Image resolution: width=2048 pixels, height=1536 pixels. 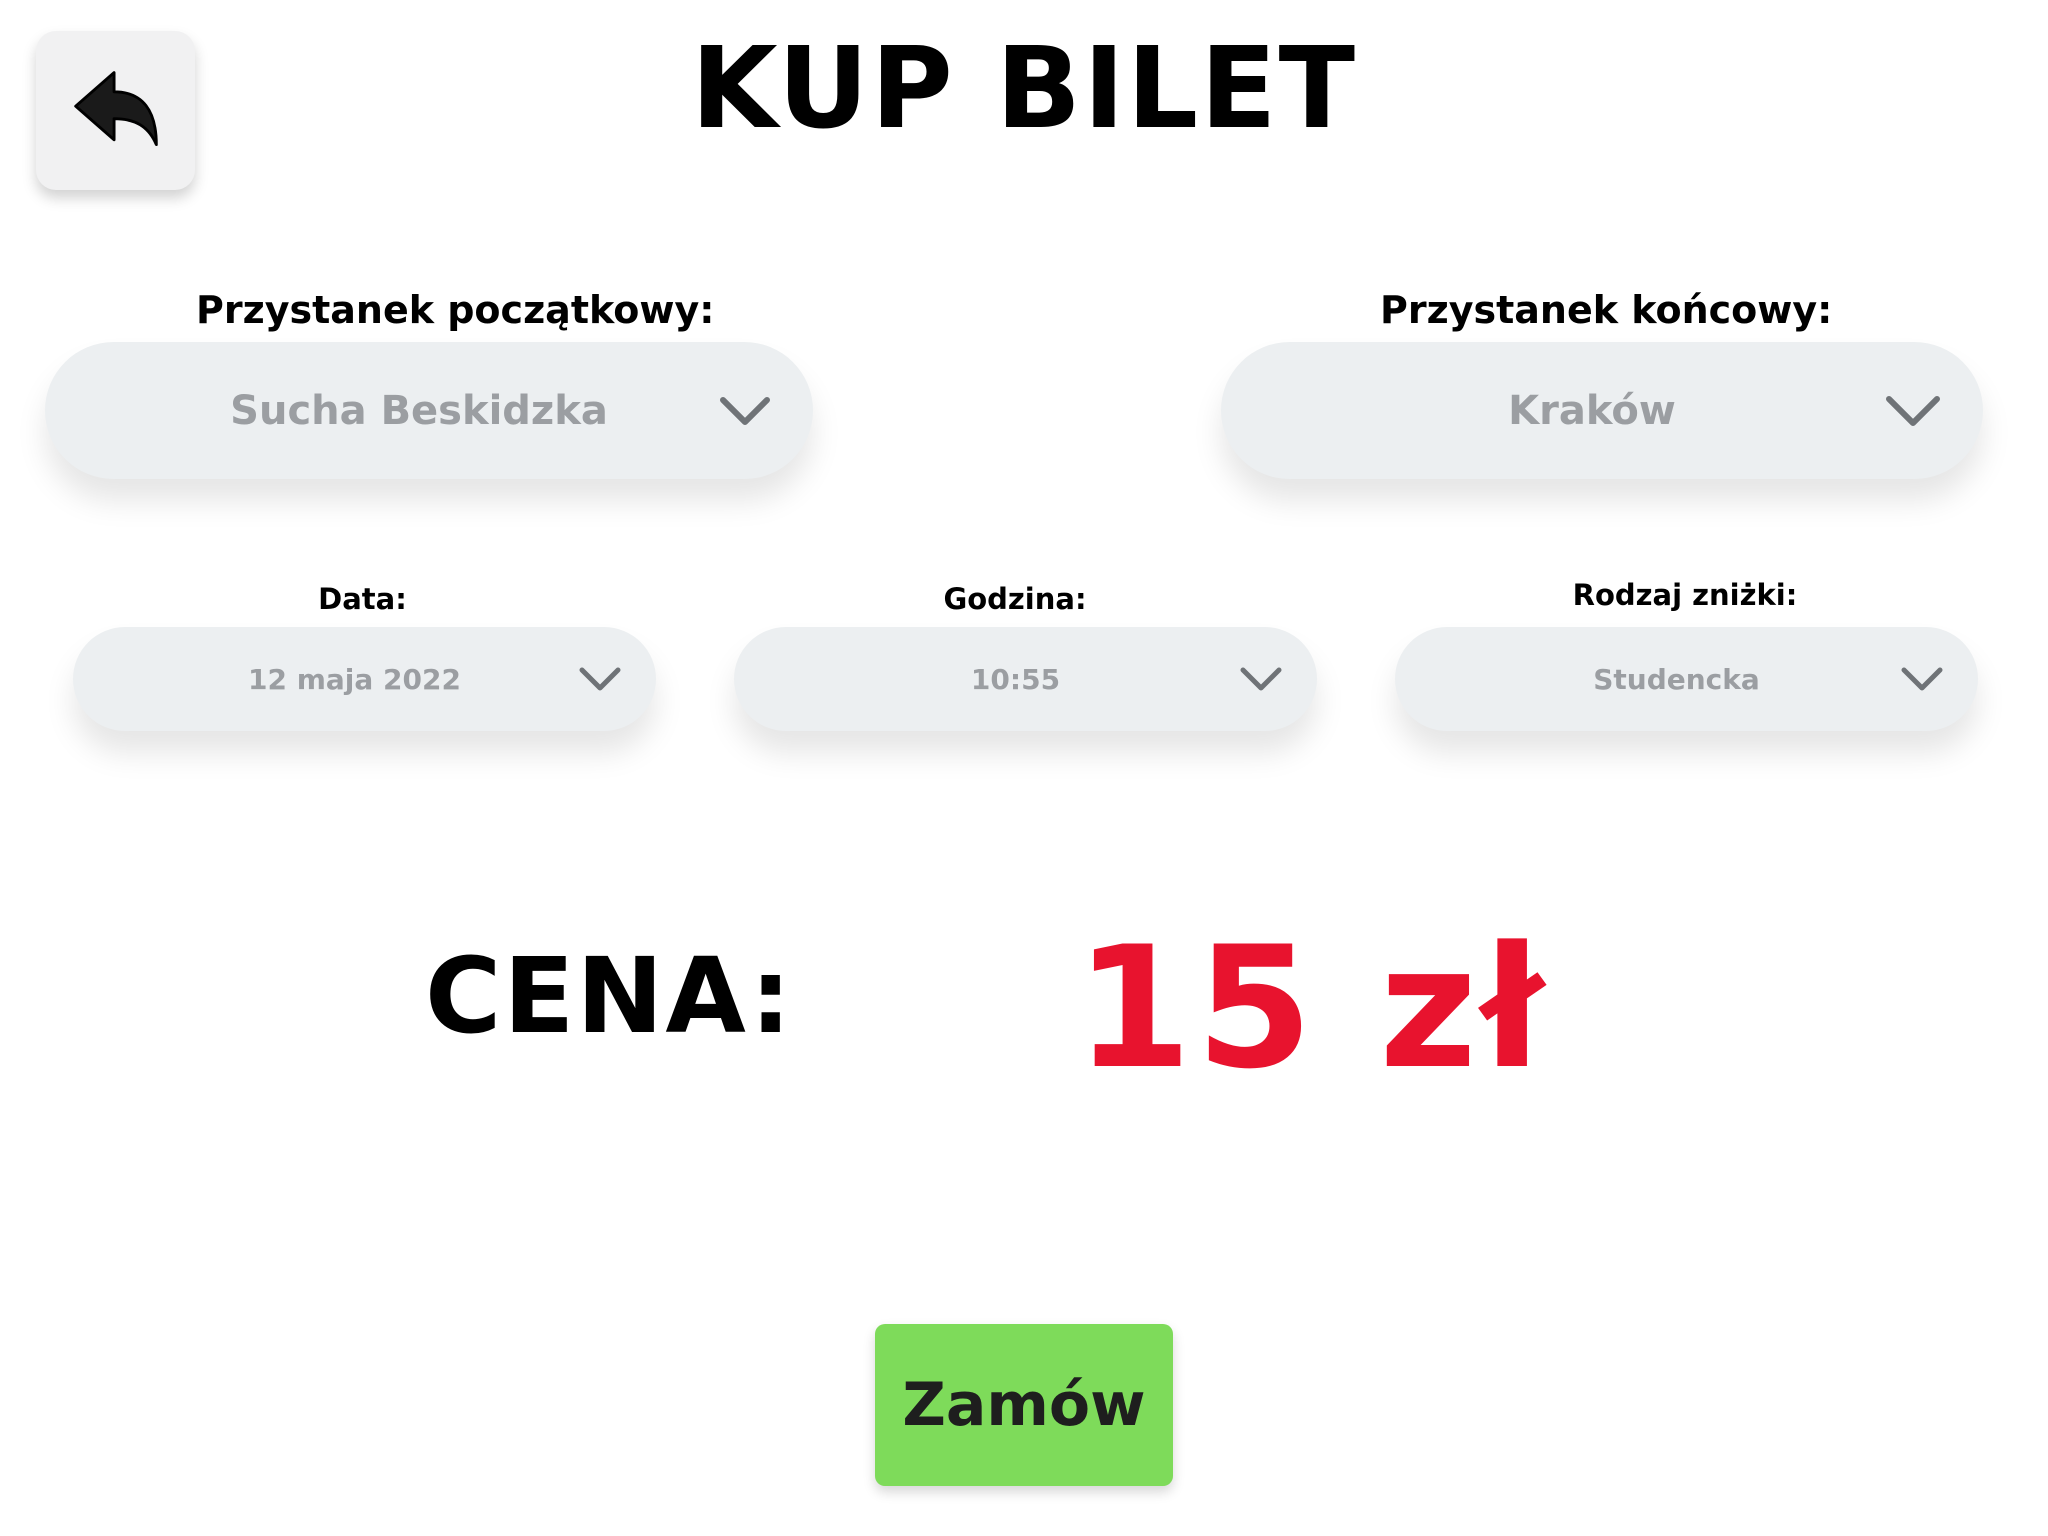 What do you see at coordinates (1592, 410) in the screenshot?
I see `end-stop-value: Kraków` at bounding box center [1592, 410].